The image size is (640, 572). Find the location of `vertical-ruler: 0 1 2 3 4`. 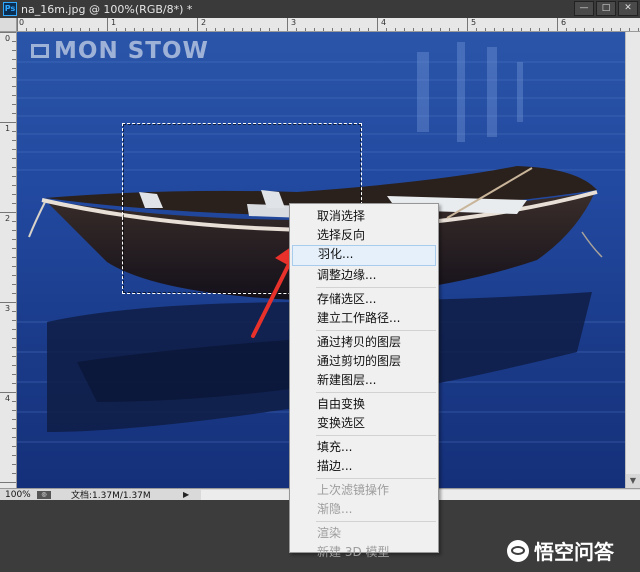

vertical-ruler: 0 1 2 3 4 is located at coordinates (8, 260).